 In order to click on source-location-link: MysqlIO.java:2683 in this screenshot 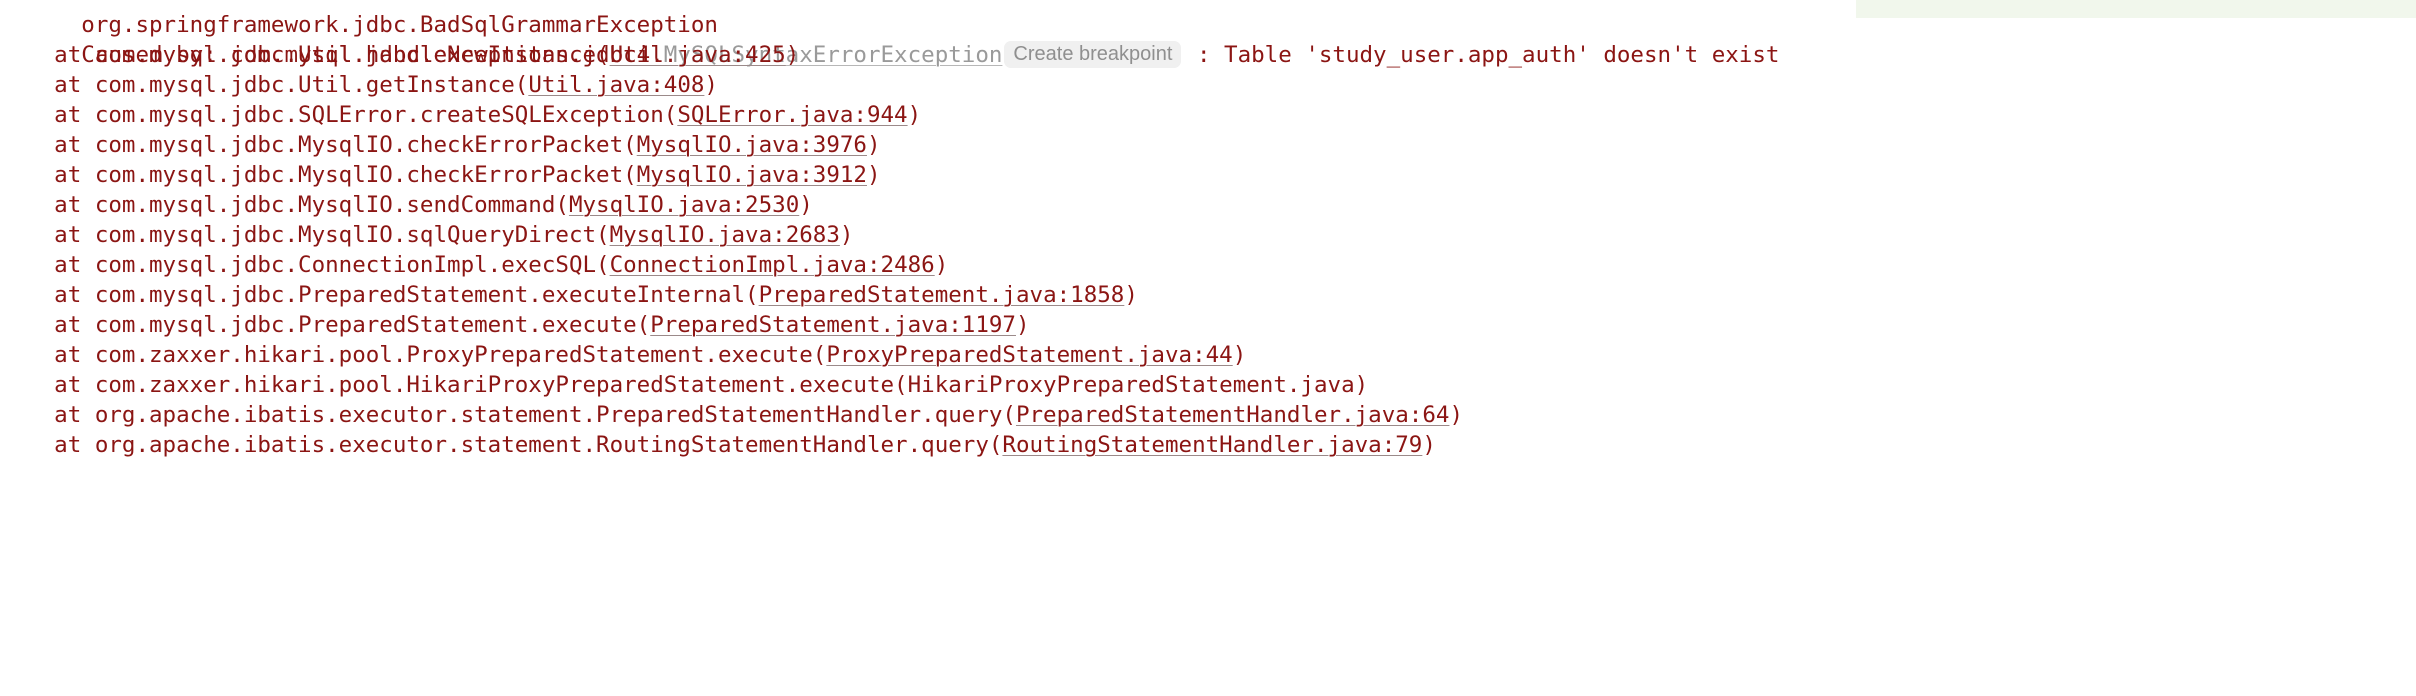, I will do `click(725, 235)`.